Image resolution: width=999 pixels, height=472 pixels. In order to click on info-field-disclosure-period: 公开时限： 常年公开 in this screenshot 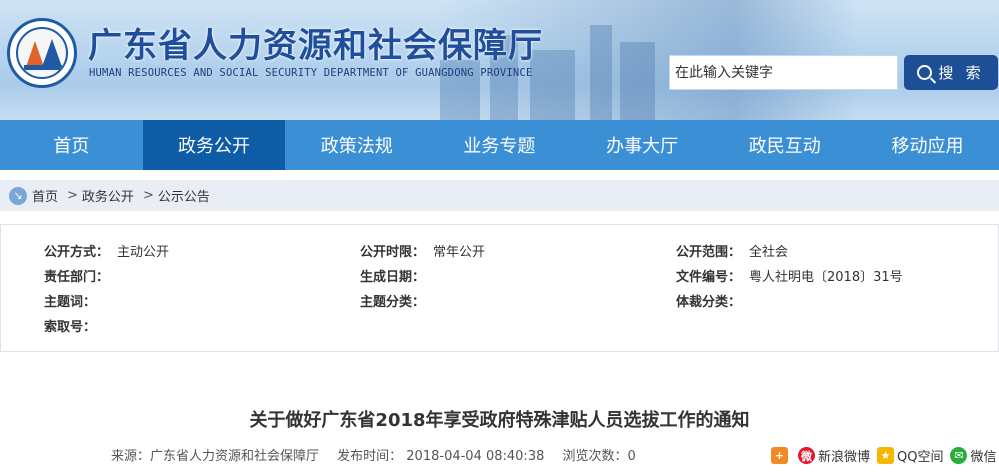, I will do `click(422, 250)`.